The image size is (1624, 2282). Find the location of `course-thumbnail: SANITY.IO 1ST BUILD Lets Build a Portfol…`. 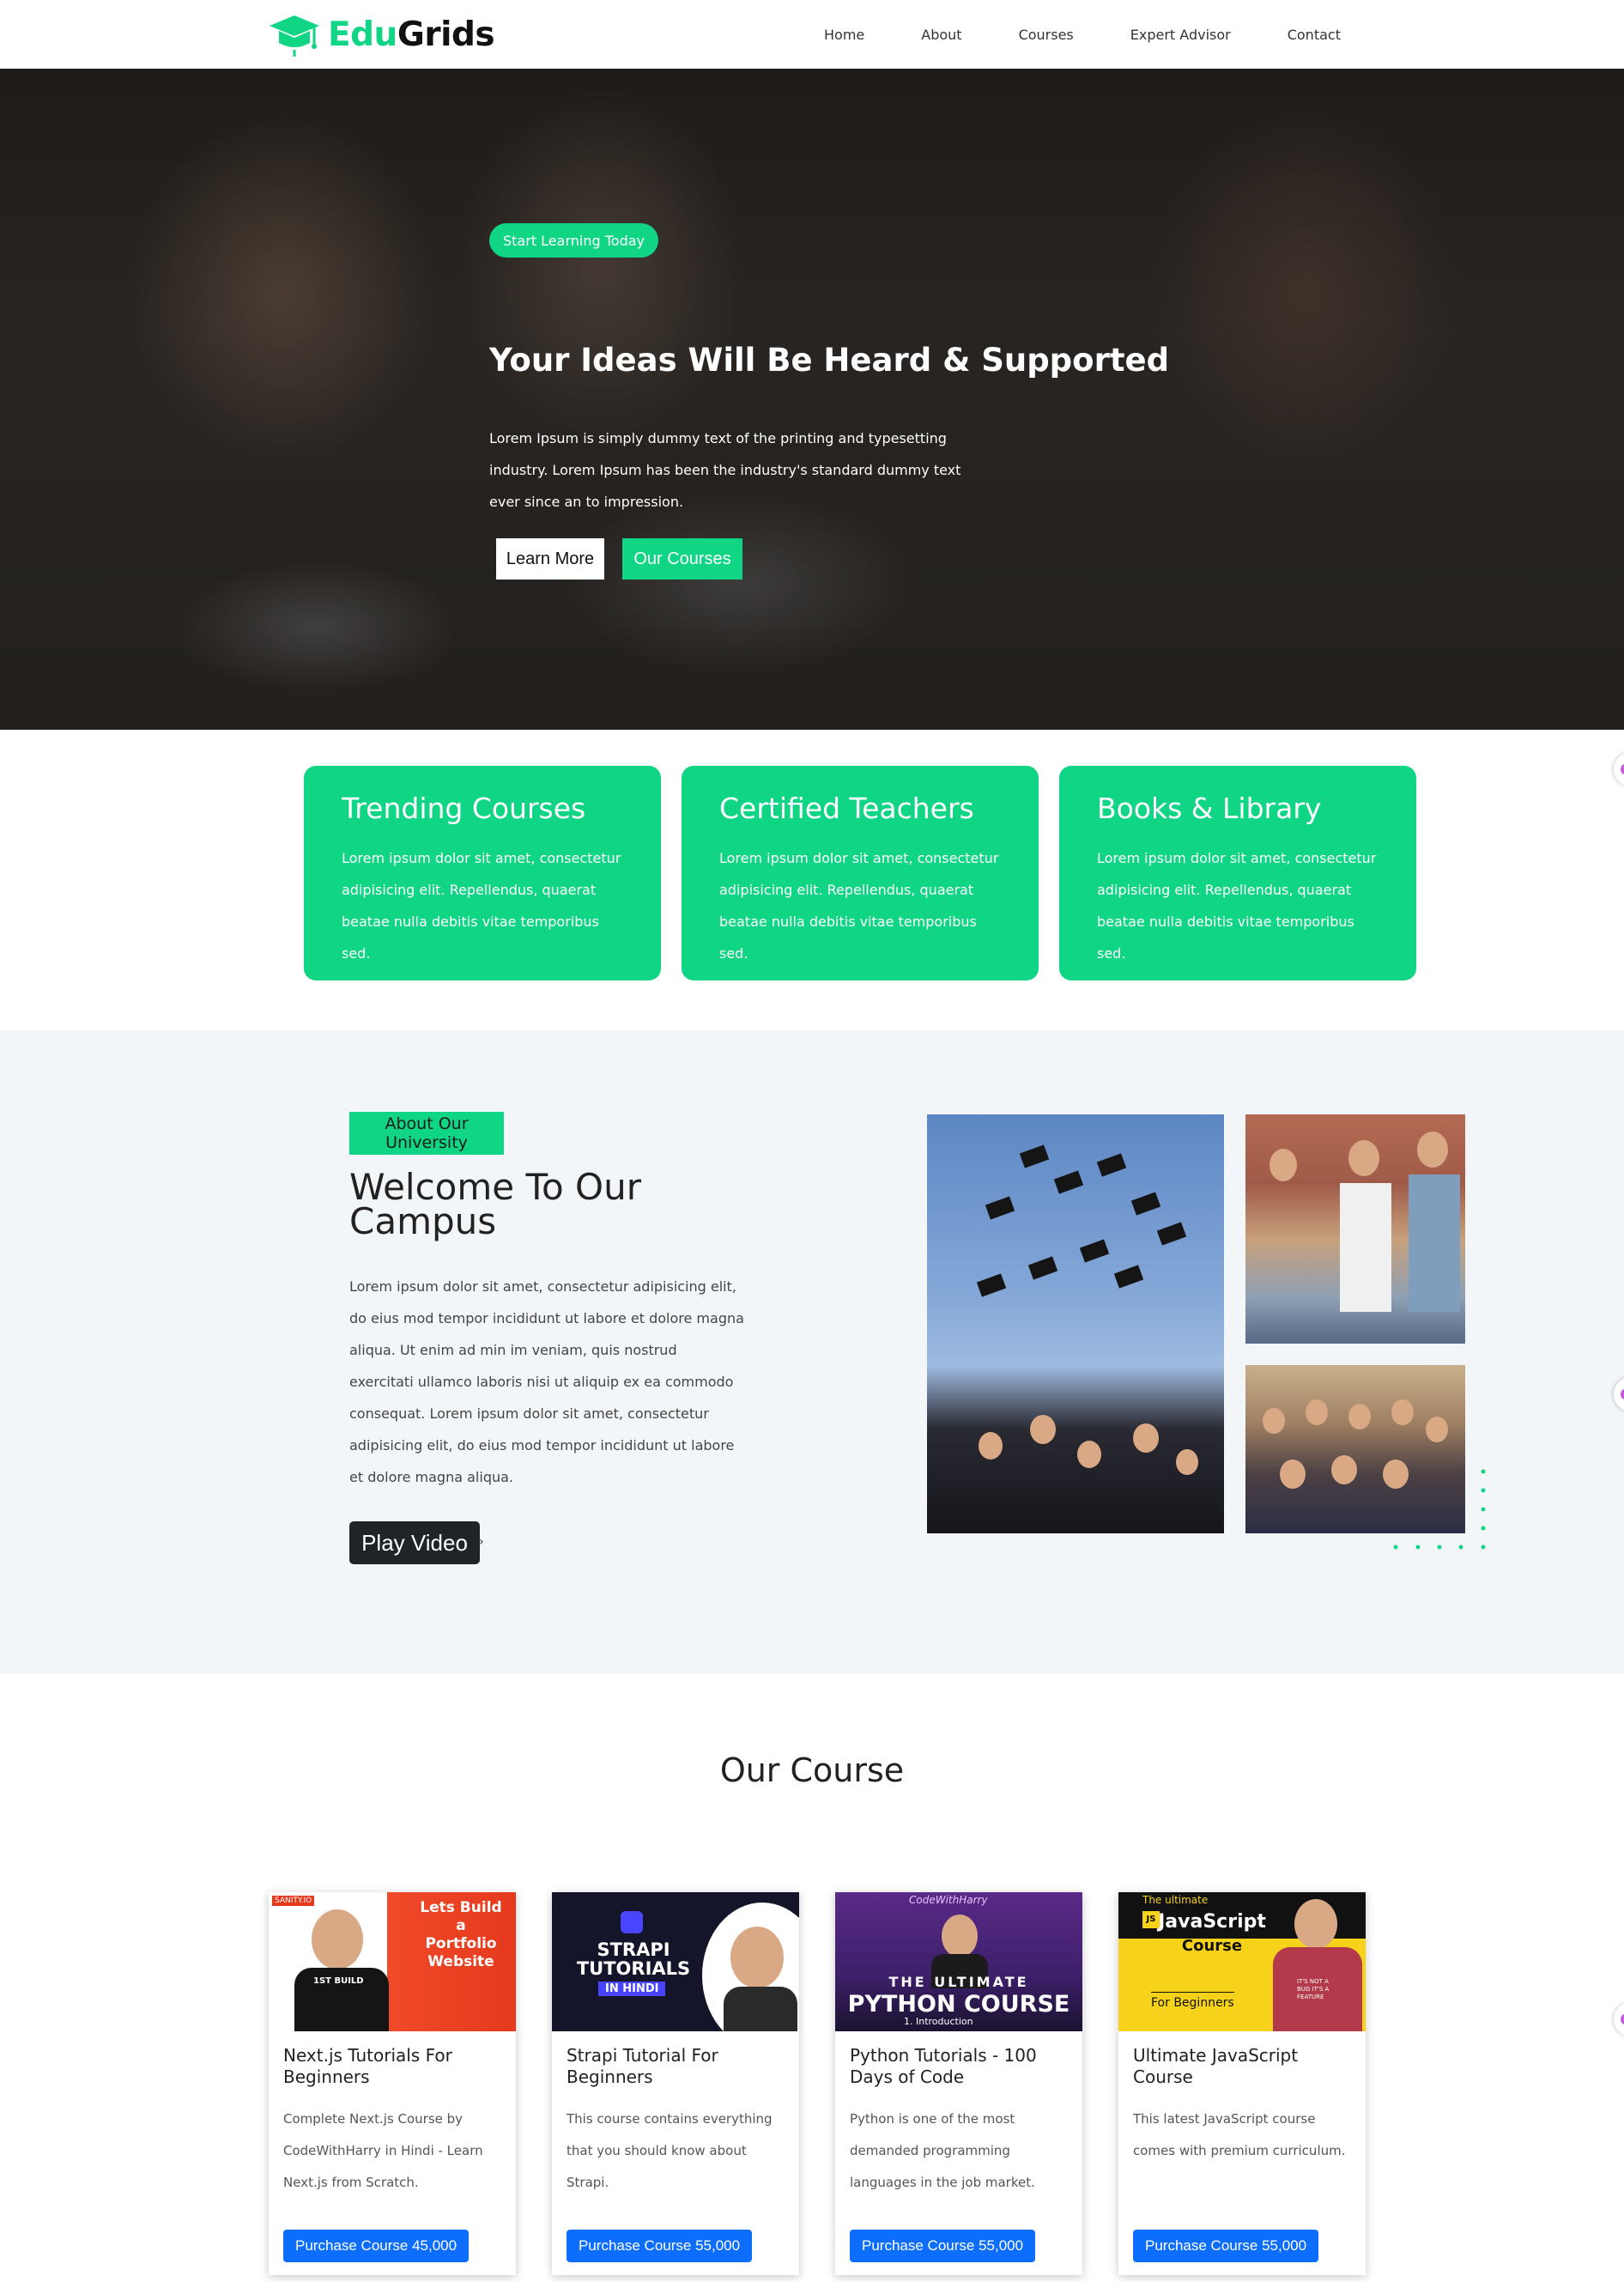

course-thumbnail: SANITY.IO 1ST BUILD Lets Build a Portfol… is located at coordinates (392, 1961).